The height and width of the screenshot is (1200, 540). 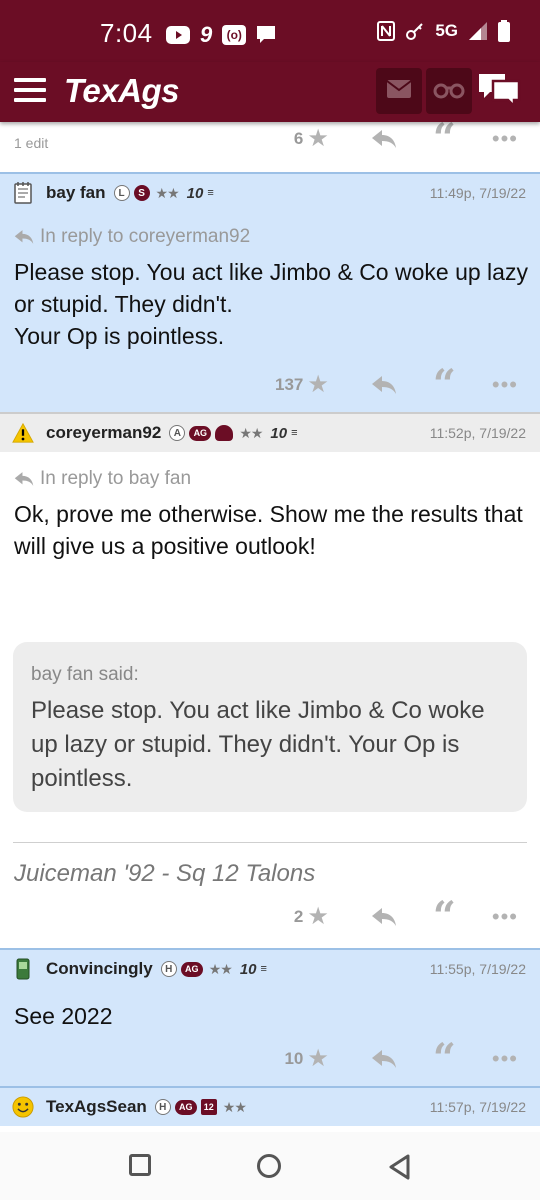 I want to click on phone-icon, so click(x=23, y=969).